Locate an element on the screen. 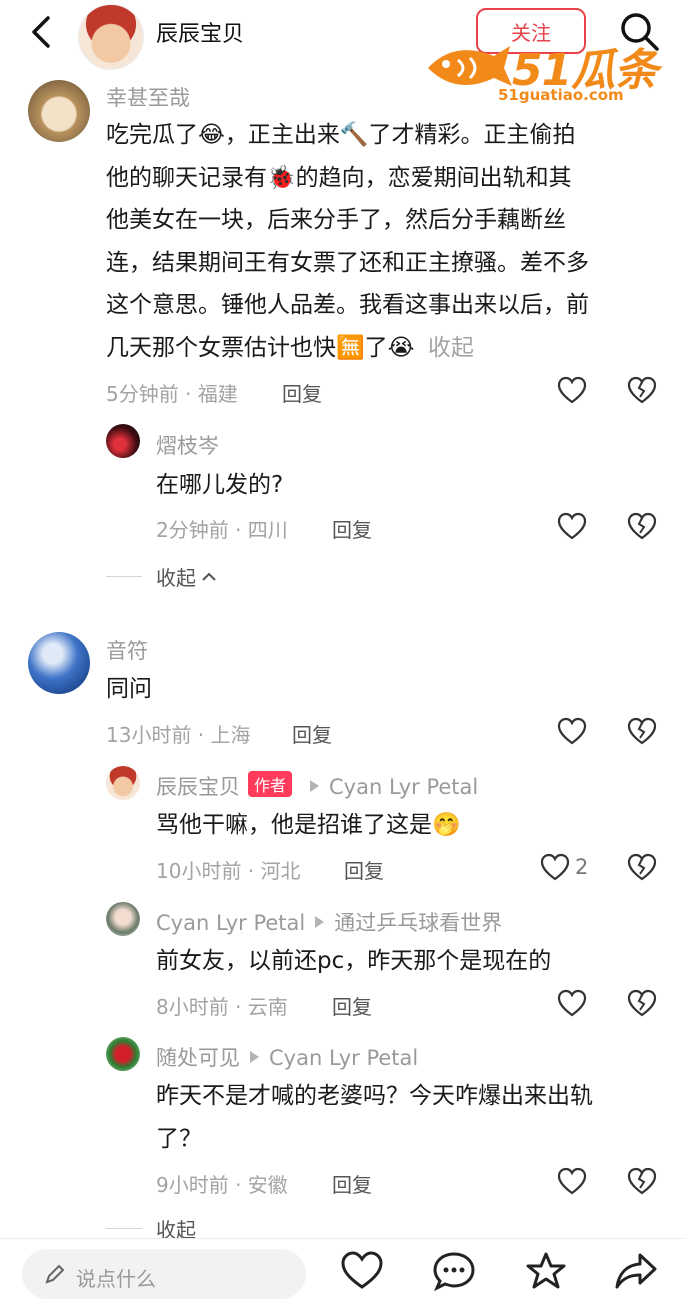  reply-time-location: 2分钟前 · 四川 is located at coordinates (222, 530).